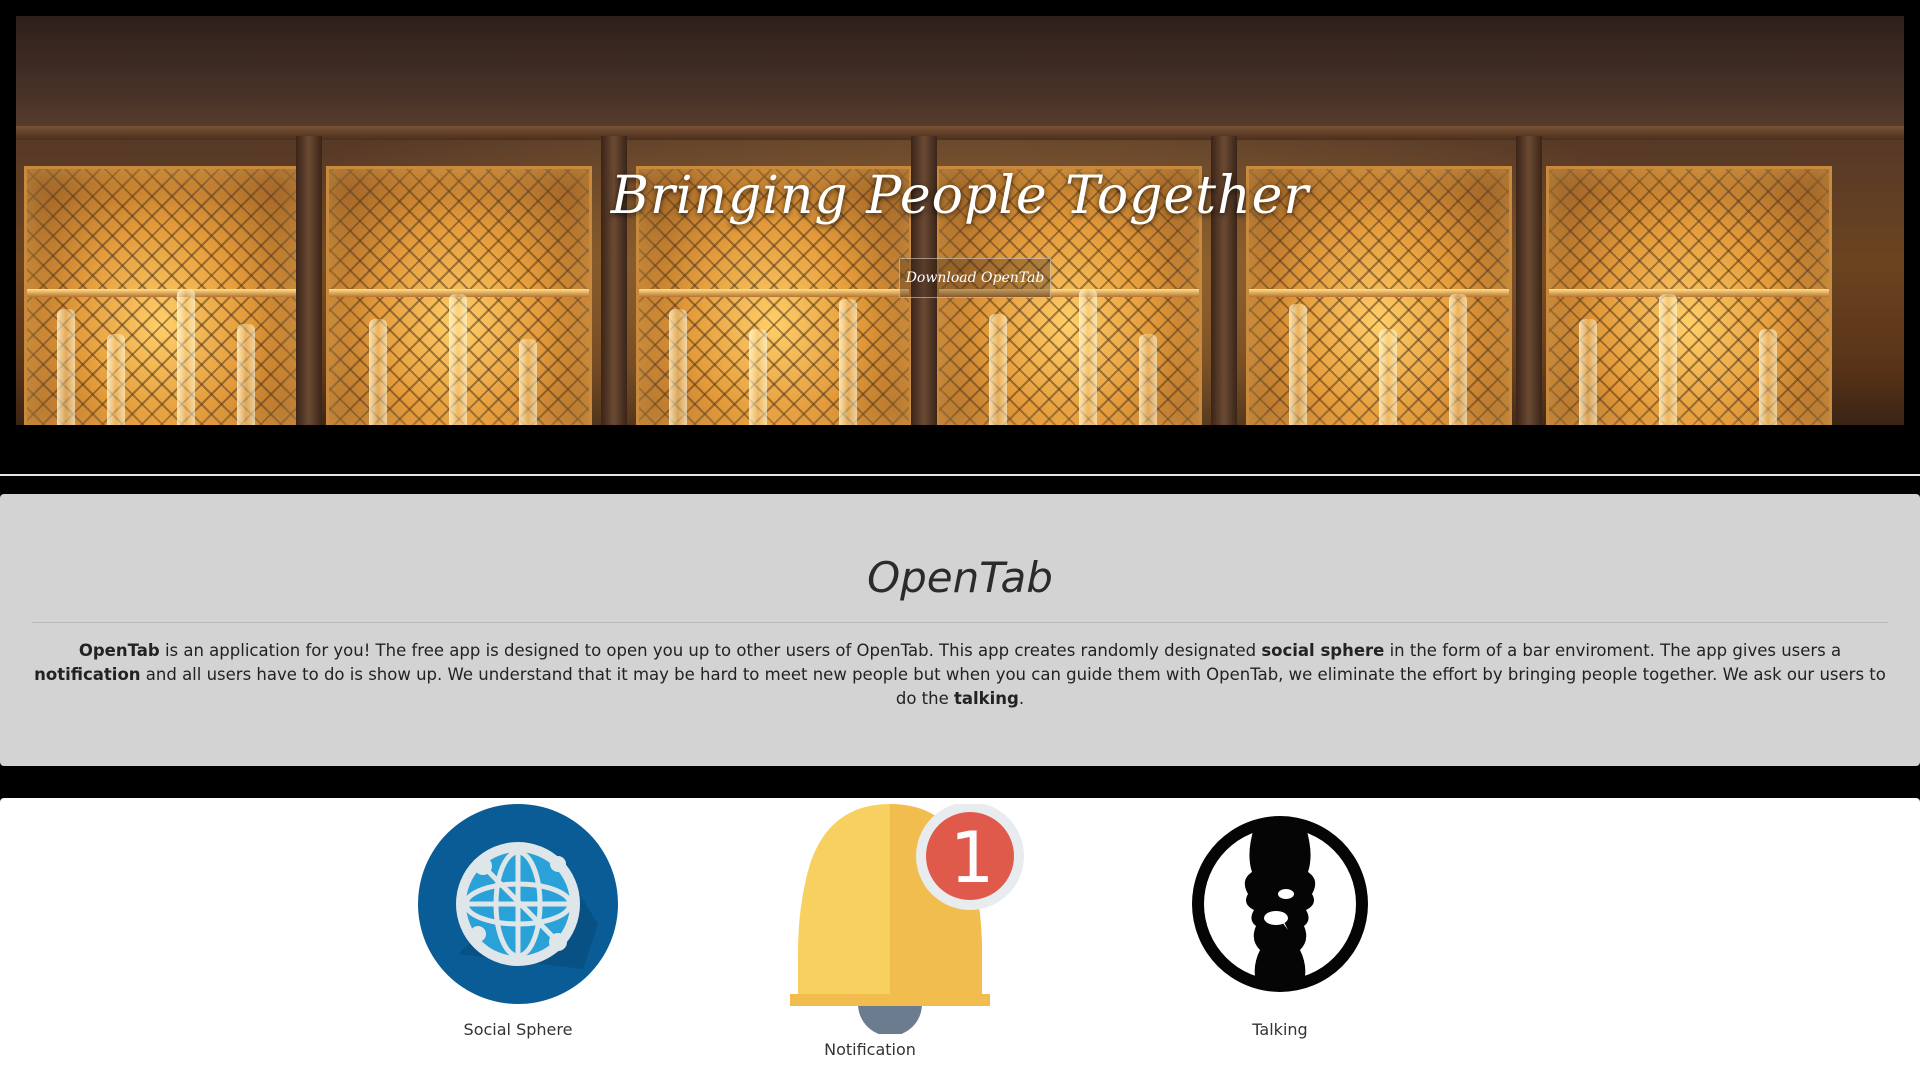 This screenshot has width=1920, height=1080. What do you see at coordinates (1280, 904) in the screenshot?
I see `faces-talking-icon` at bounding box center [1280, 904].